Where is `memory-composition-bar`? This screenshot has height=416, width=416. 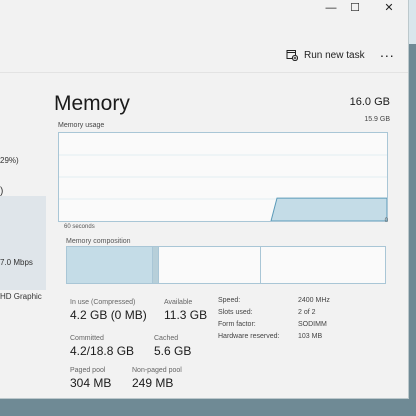 memory-composition-bar is located at coordinates (226, 265).